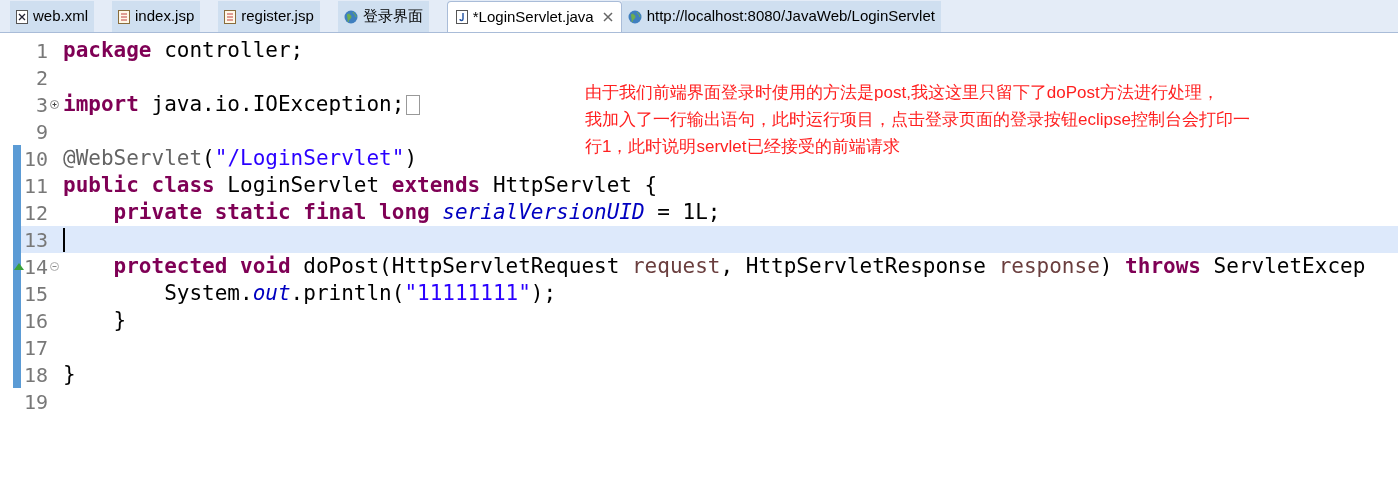 This screenshot has width=1398, height=486. What do you see at coordinates (234, 104) in the screenshot?
I see `code-line: import java.io.IOException;` at bounding box center [234, 104].